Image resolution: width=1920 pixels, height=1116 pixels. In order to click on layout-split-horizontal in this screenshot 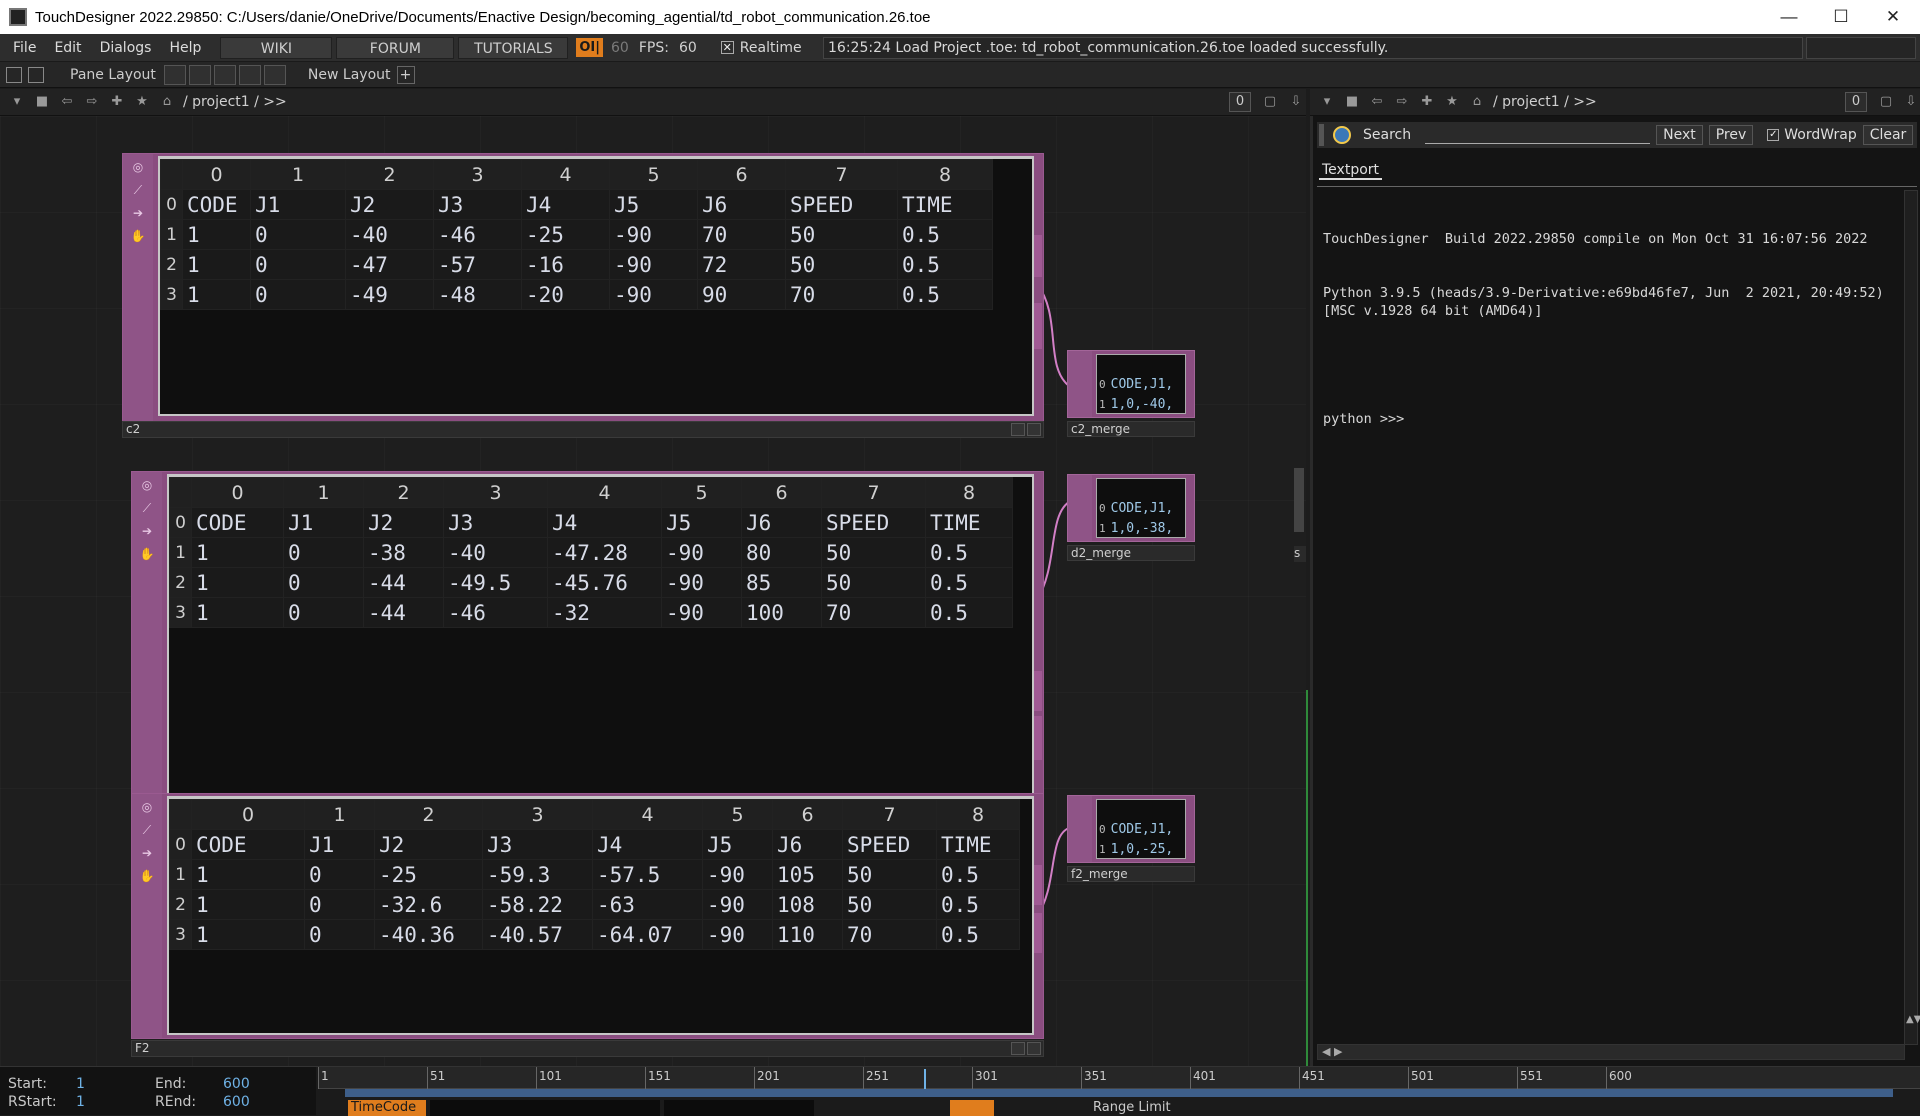, I will do `click(224, 74)`.